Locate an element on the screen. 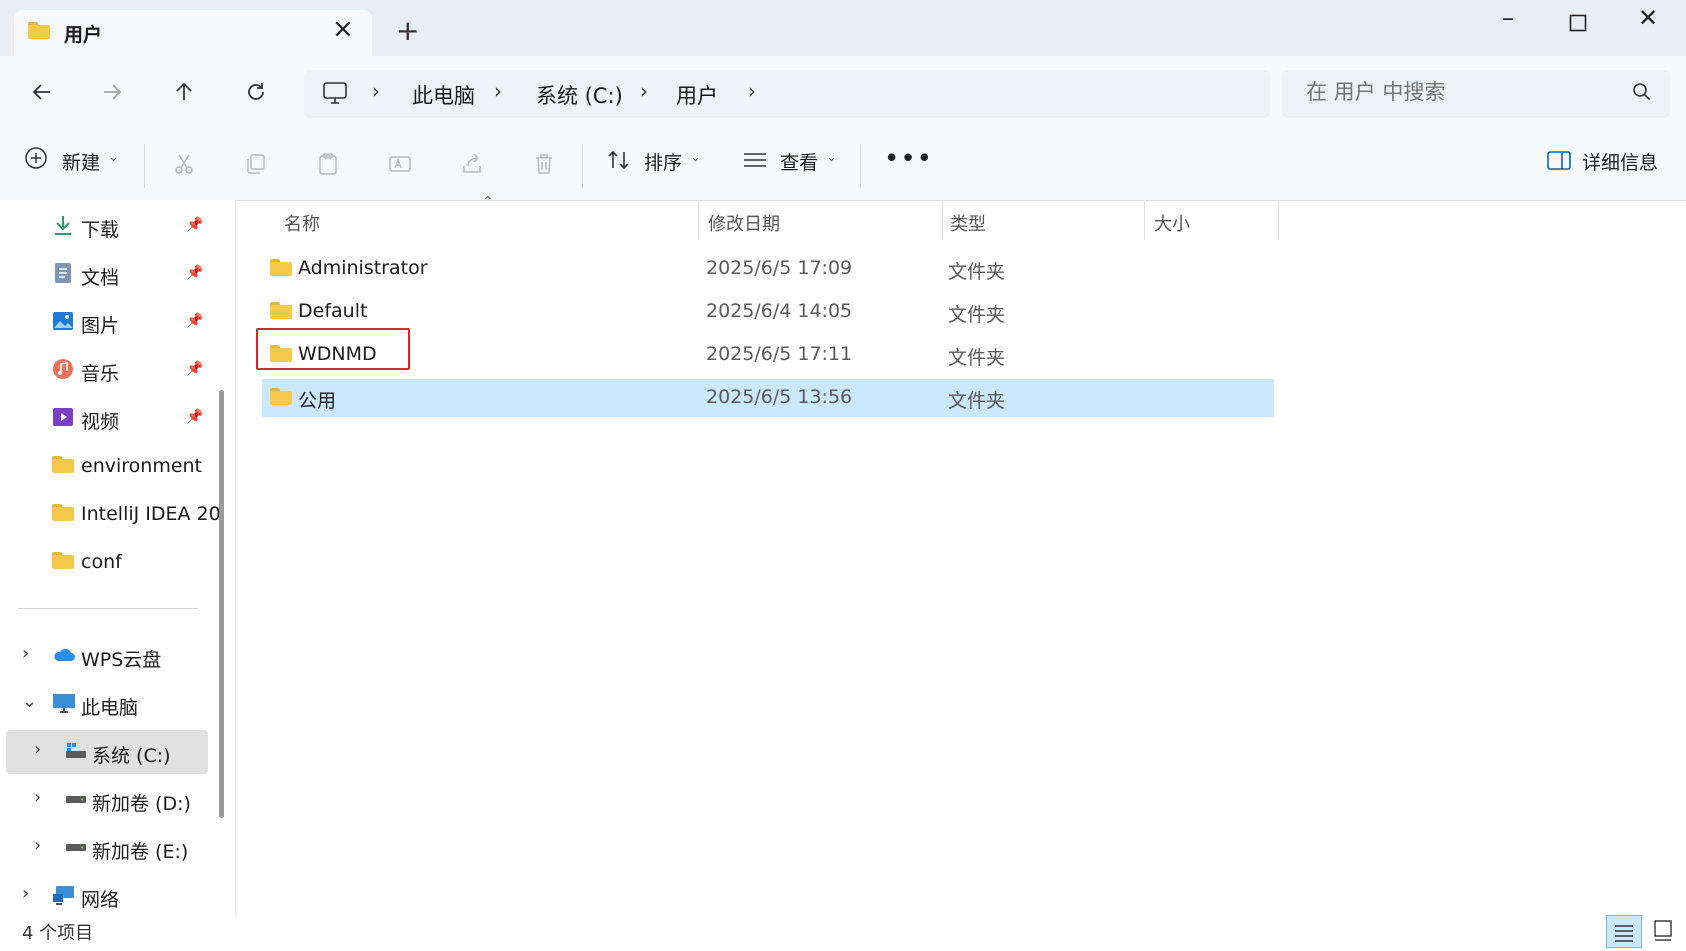 The height and width of the screenshot is (951, 1686). sidebar-item-label: 视频 is located at coordinates (100, 422).